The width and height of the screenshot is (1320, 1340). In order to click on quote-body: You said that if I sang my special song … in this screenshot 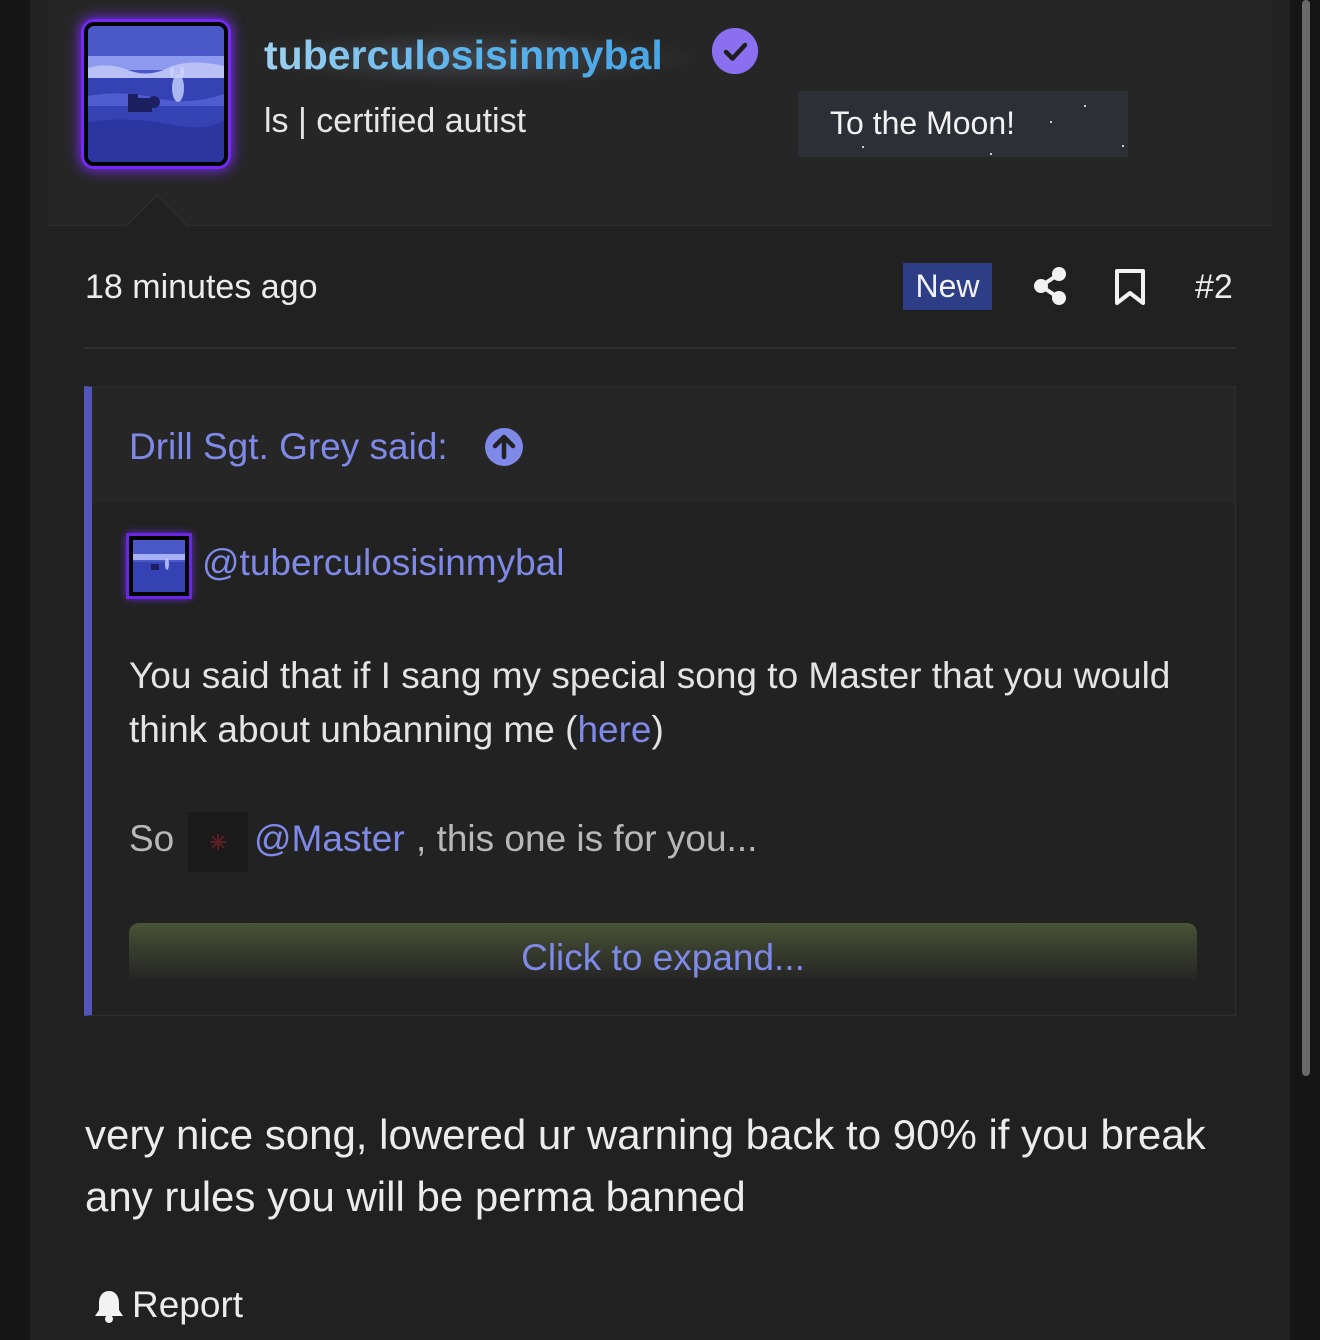, I will do `click(659, 703)`.